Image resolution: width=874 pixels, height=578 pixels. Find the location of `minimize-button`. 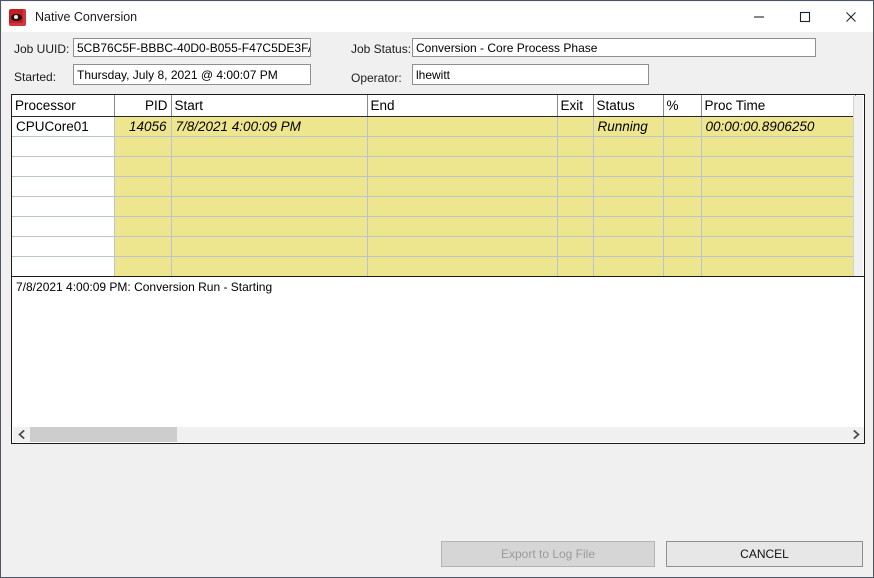

minimize-button is located at coordinates (759, 17).